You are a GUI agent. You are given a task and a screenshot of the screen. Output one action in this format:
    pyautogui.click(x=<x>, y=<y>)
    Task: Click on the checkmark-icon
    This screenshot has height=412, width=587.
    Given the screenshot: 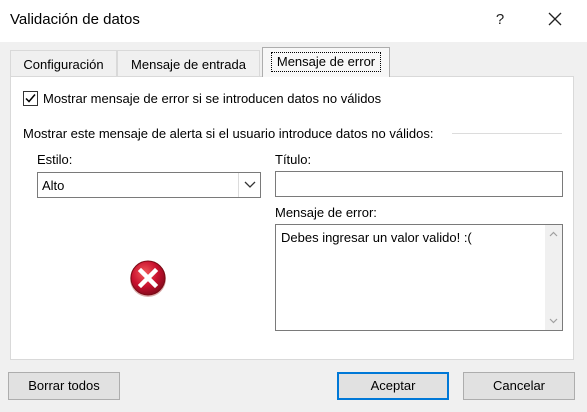 What is the action you would take?
    pyautogui.click(x=30, y=98)
    